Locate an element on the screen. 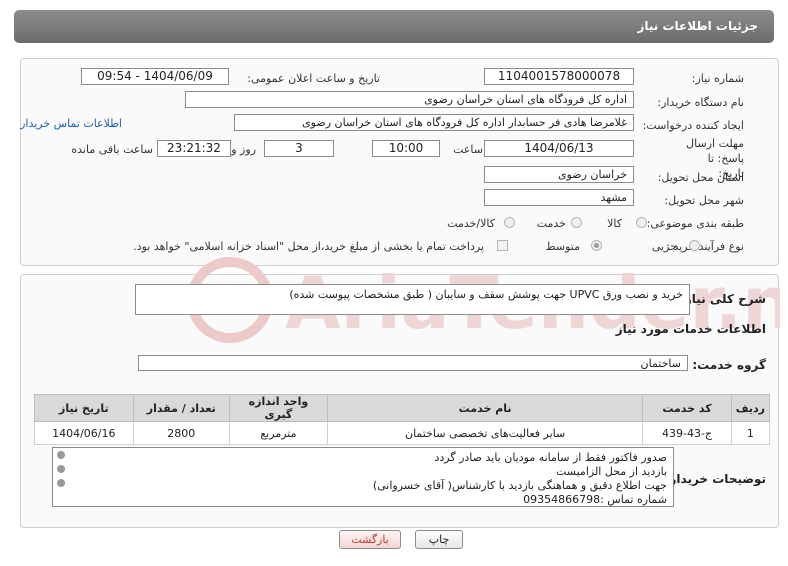  remaining-label: ساعت باقی مانده is located at coordinates (112, 149).